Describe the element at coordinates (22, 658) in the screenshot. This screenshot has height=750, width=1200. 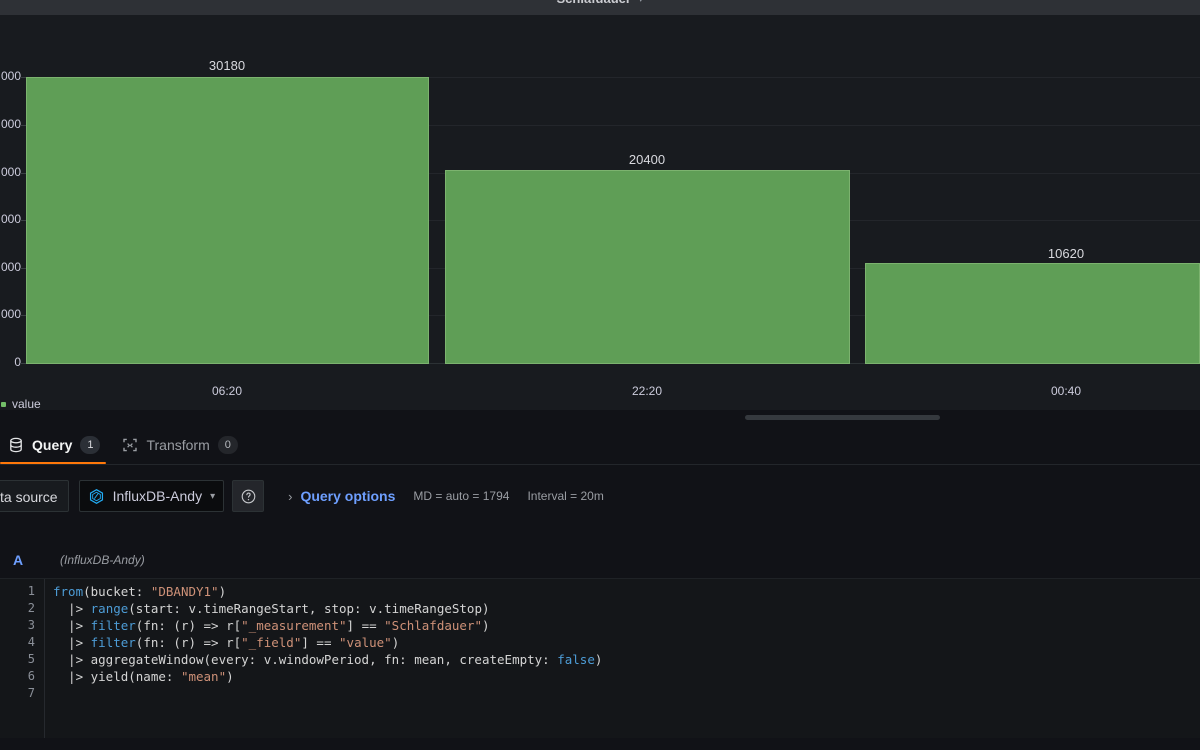
I see `code-line-numbers: 1 2 3 4 5 6 7` at that location.